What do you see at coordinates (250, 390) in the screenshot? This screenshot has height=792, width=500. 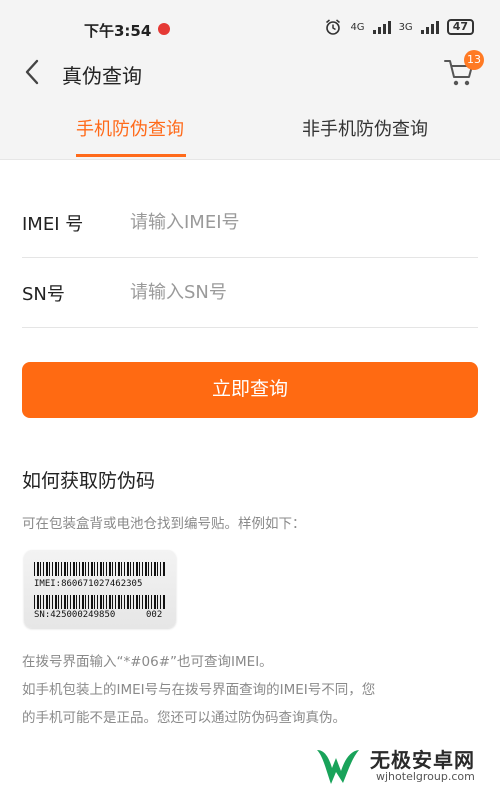 I see `query-button: 立即查询` at bounding box center [250, 390].